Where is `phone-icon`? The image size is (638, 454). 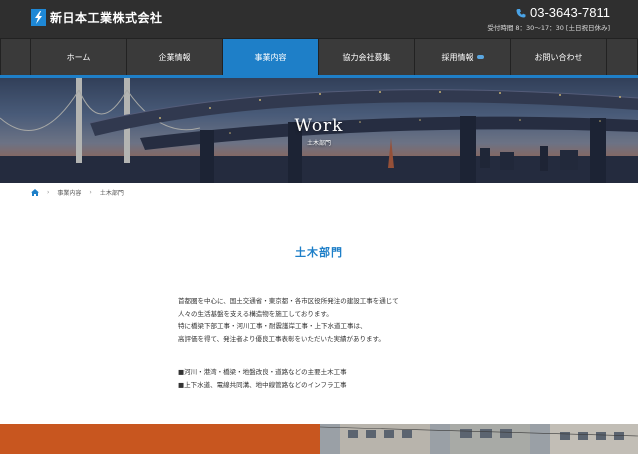 phone-icon is located at coordinates (521, 13).